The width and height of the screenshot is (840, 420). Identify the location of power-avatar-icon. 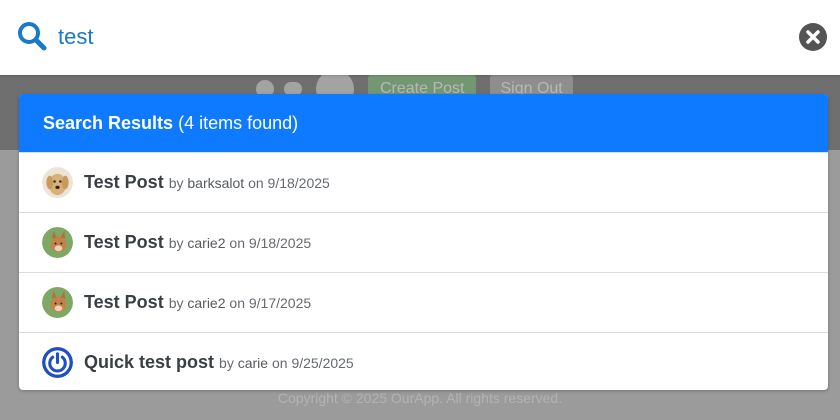
(57, 362).